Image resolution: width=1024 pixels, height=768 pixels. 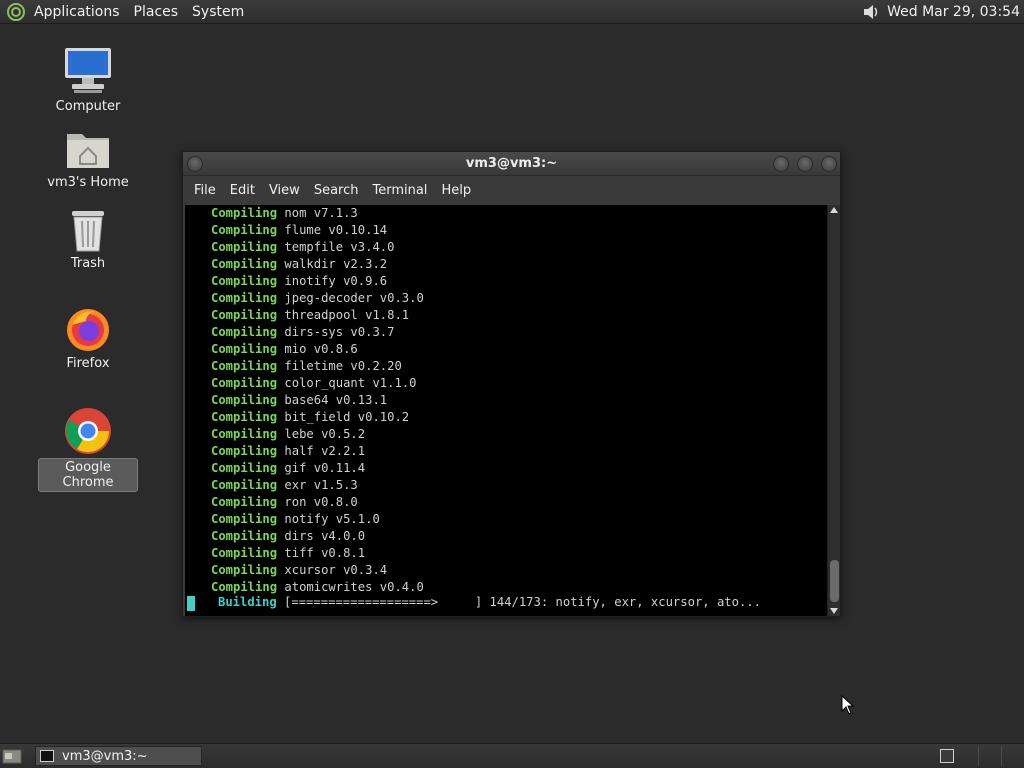 I want to click on terminal-line: Compiling nom v7.1.3, so click(x=317, y=213).